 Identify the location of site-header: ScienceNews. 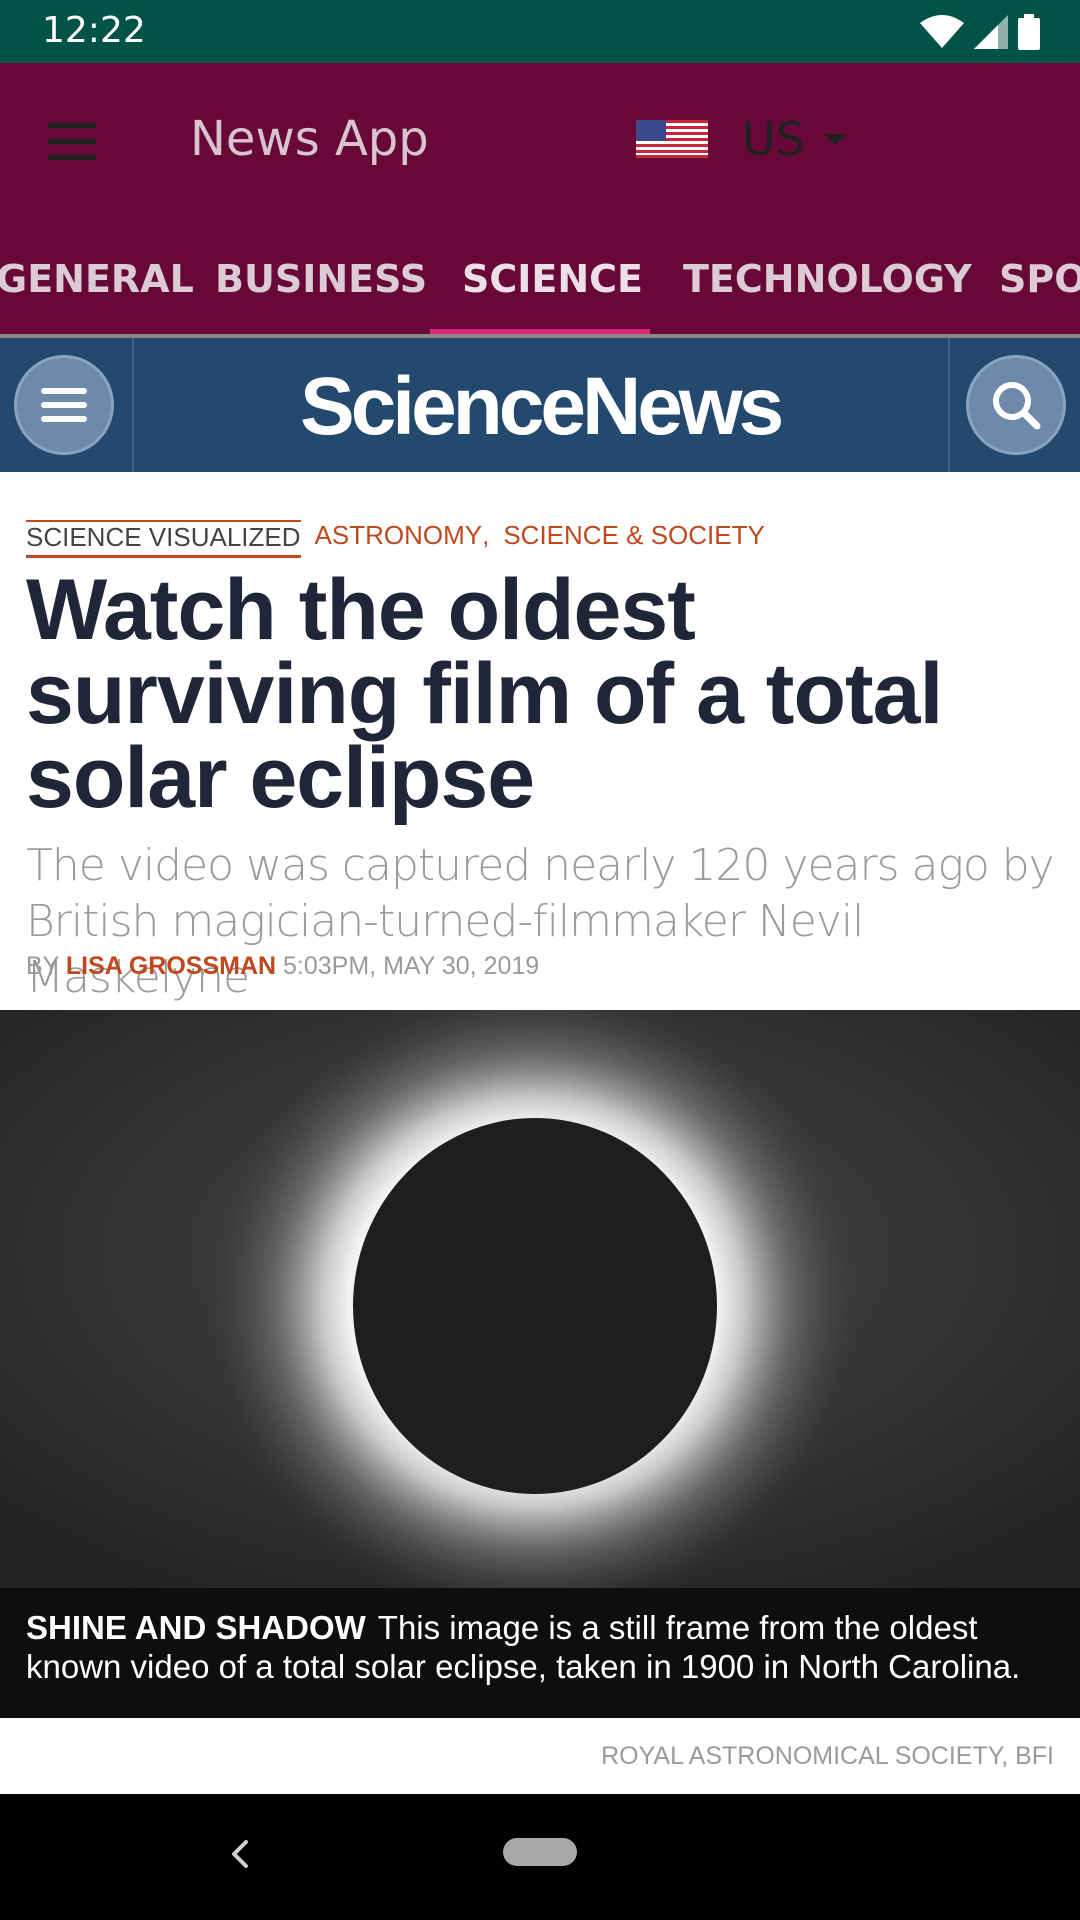
(540, 405).